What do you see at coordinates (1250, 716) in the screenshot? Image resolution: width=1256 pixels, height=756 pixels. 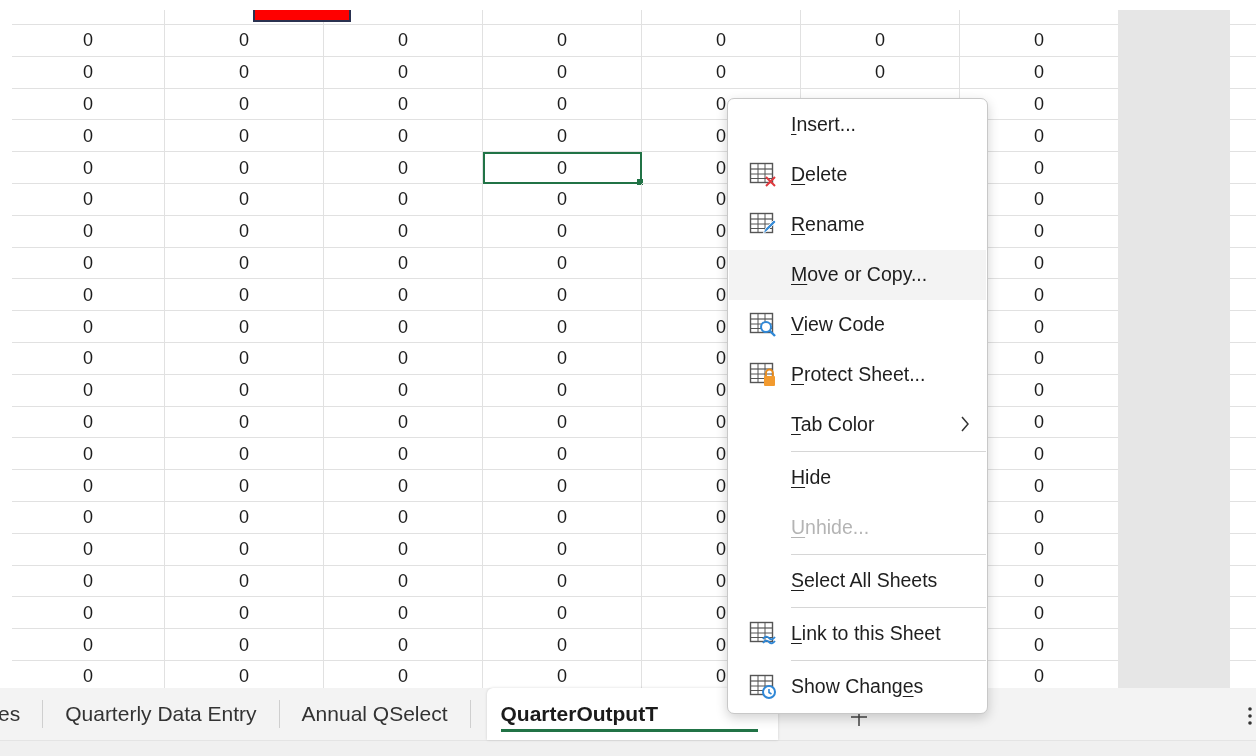 I see `more-options-icon` at bounding box center [1250, 716].